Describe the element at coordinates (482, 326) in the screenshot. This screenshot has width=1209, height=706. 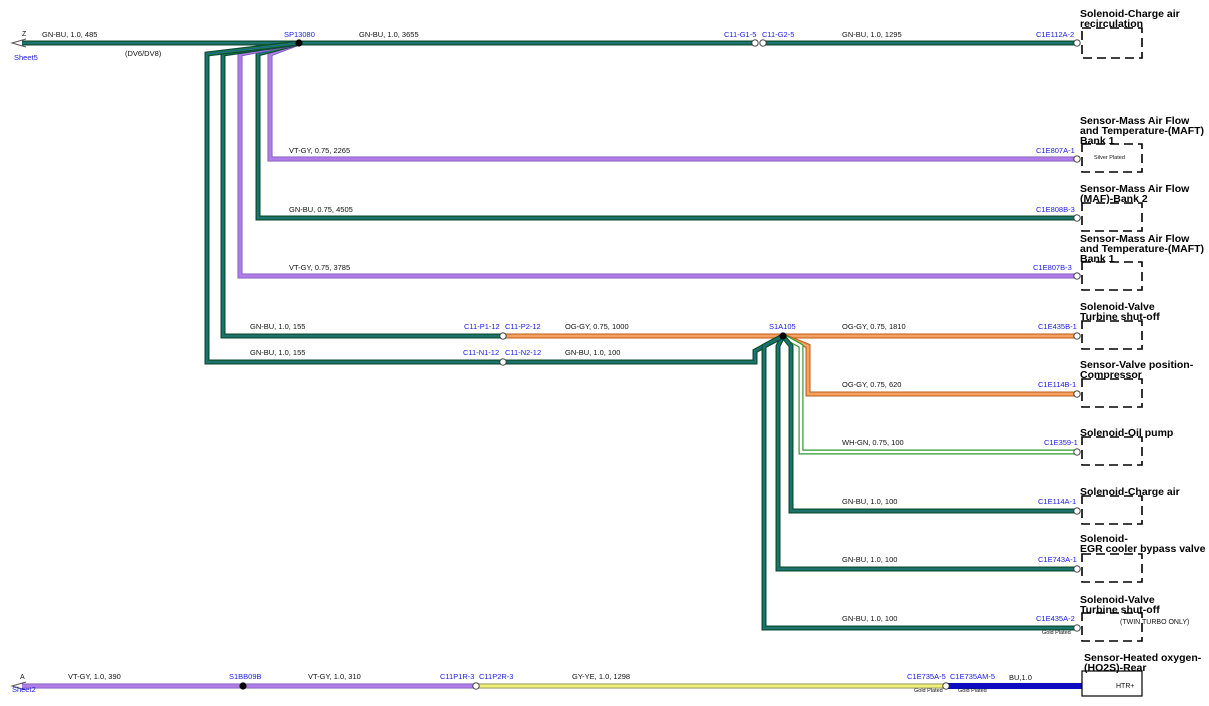
I see `connector-label: C11-P1-12` at that location.